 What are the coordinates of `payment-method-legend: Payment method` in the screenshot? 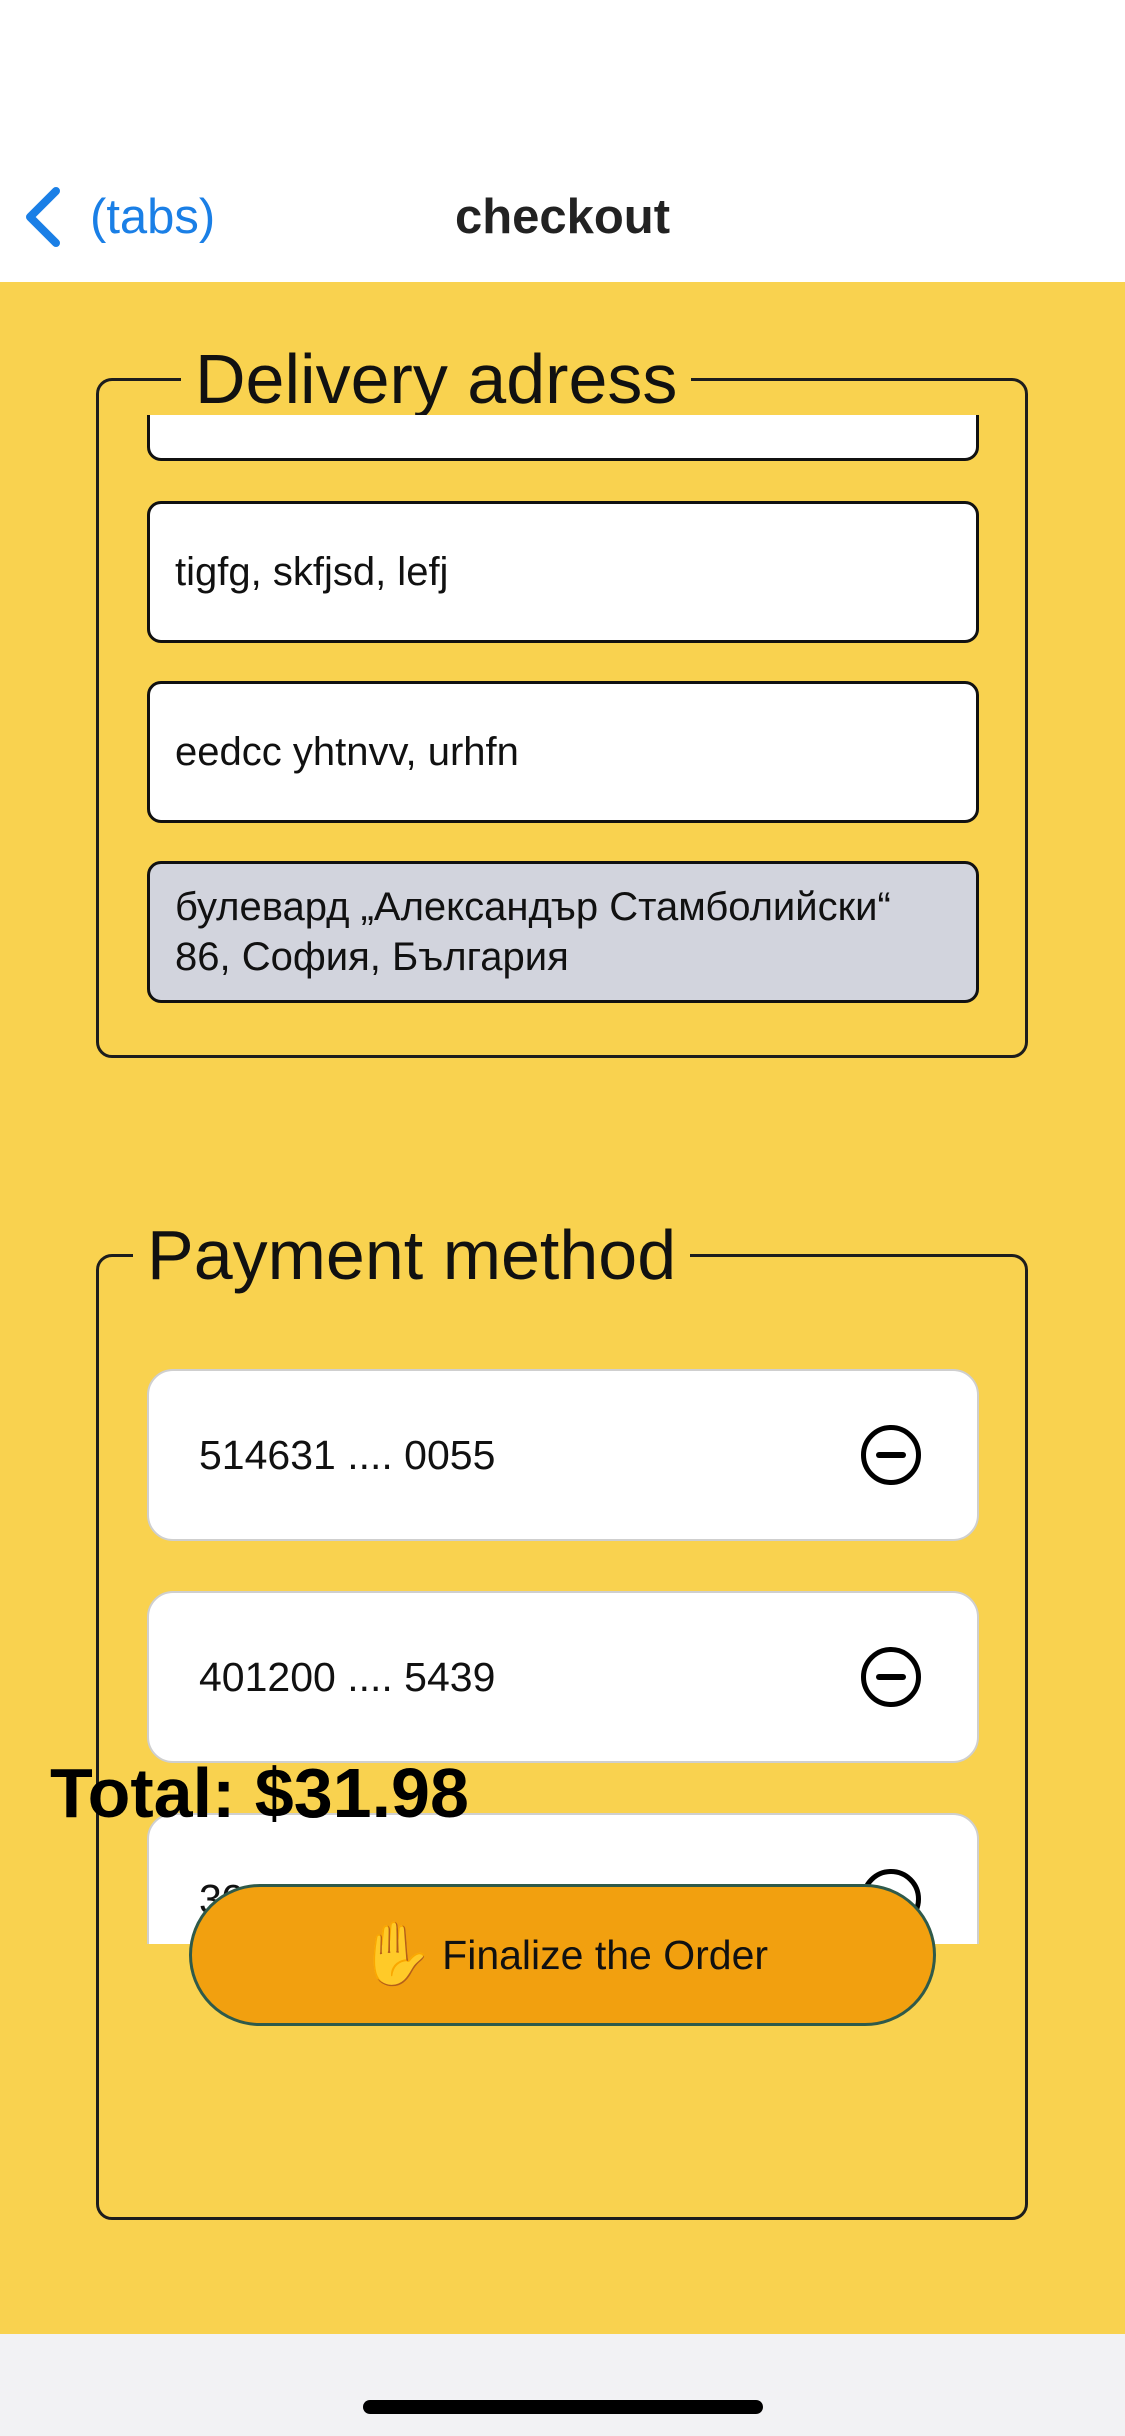 It's located at (412, 1255).